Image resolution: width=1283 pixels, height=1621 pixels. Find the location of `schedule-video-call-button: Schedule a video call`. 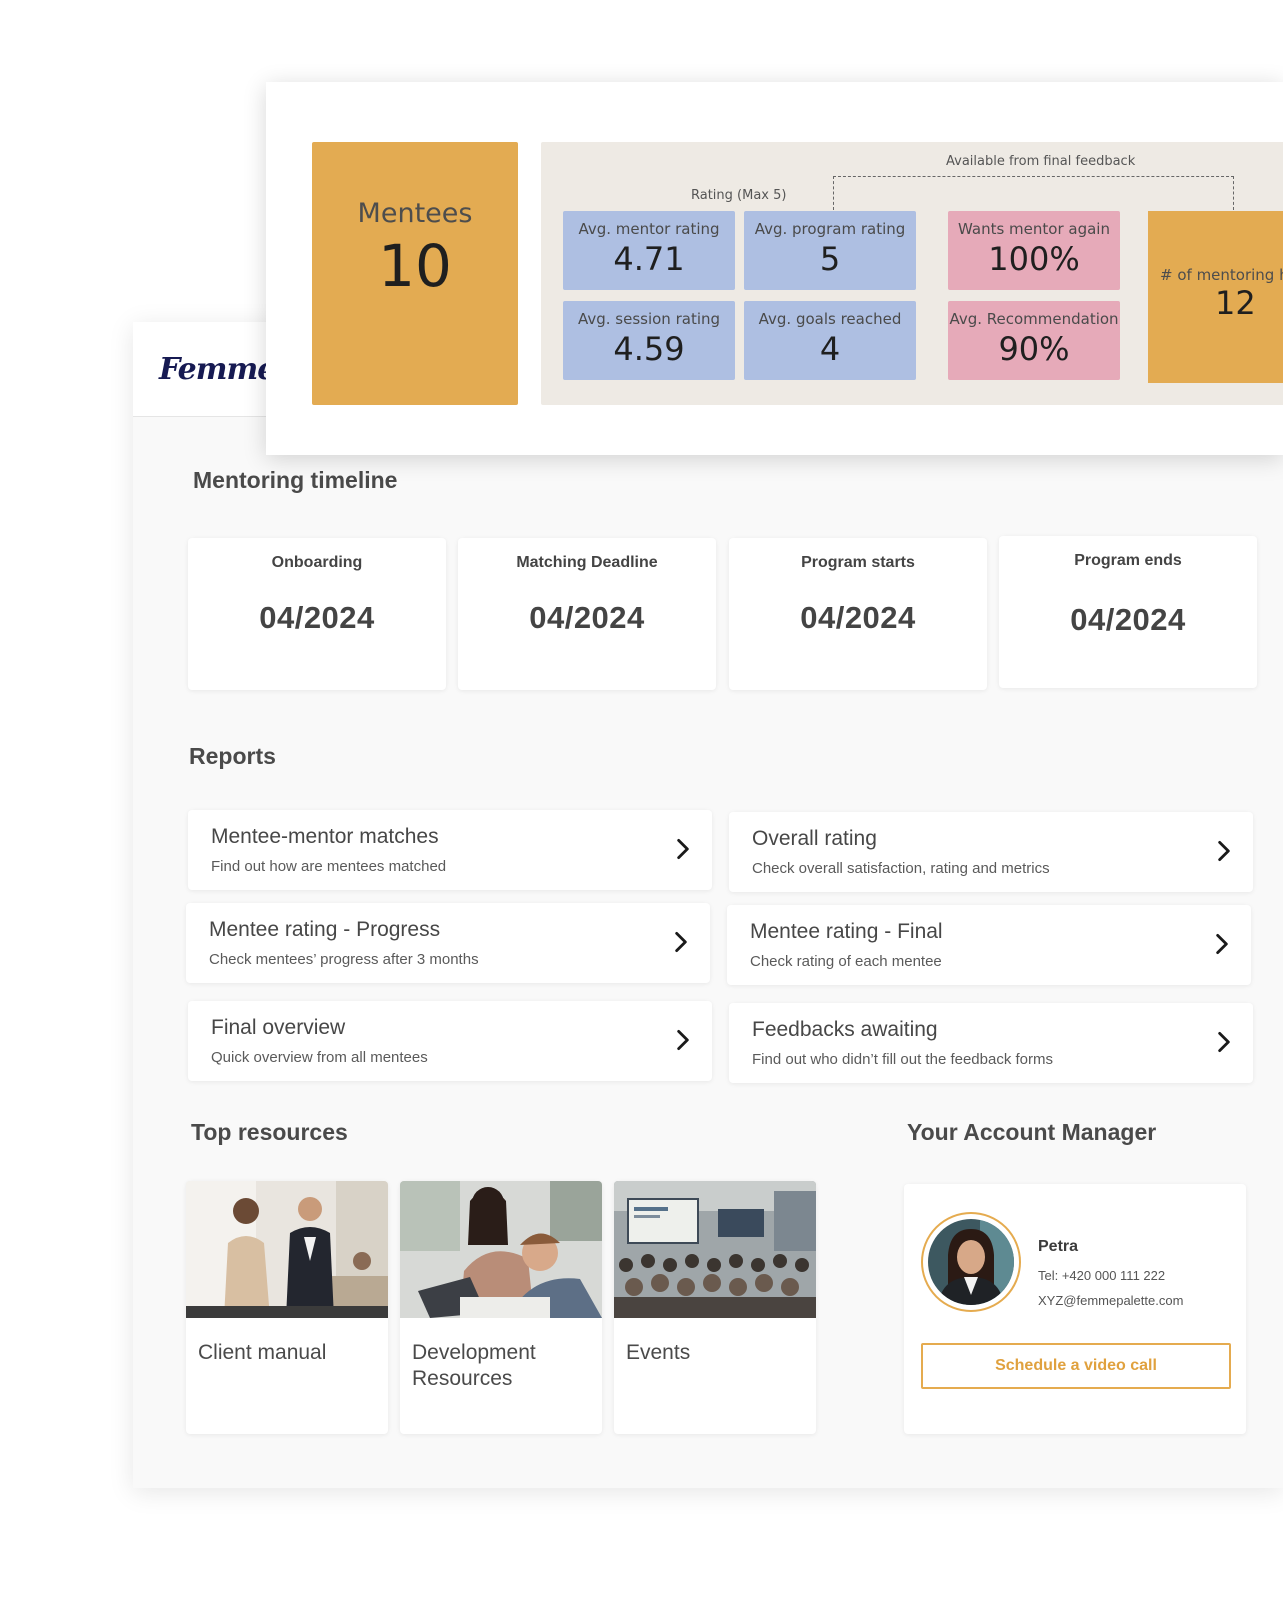

schedule-video-call-button: Schedule a video call is located at coordinates (1076, 1366).